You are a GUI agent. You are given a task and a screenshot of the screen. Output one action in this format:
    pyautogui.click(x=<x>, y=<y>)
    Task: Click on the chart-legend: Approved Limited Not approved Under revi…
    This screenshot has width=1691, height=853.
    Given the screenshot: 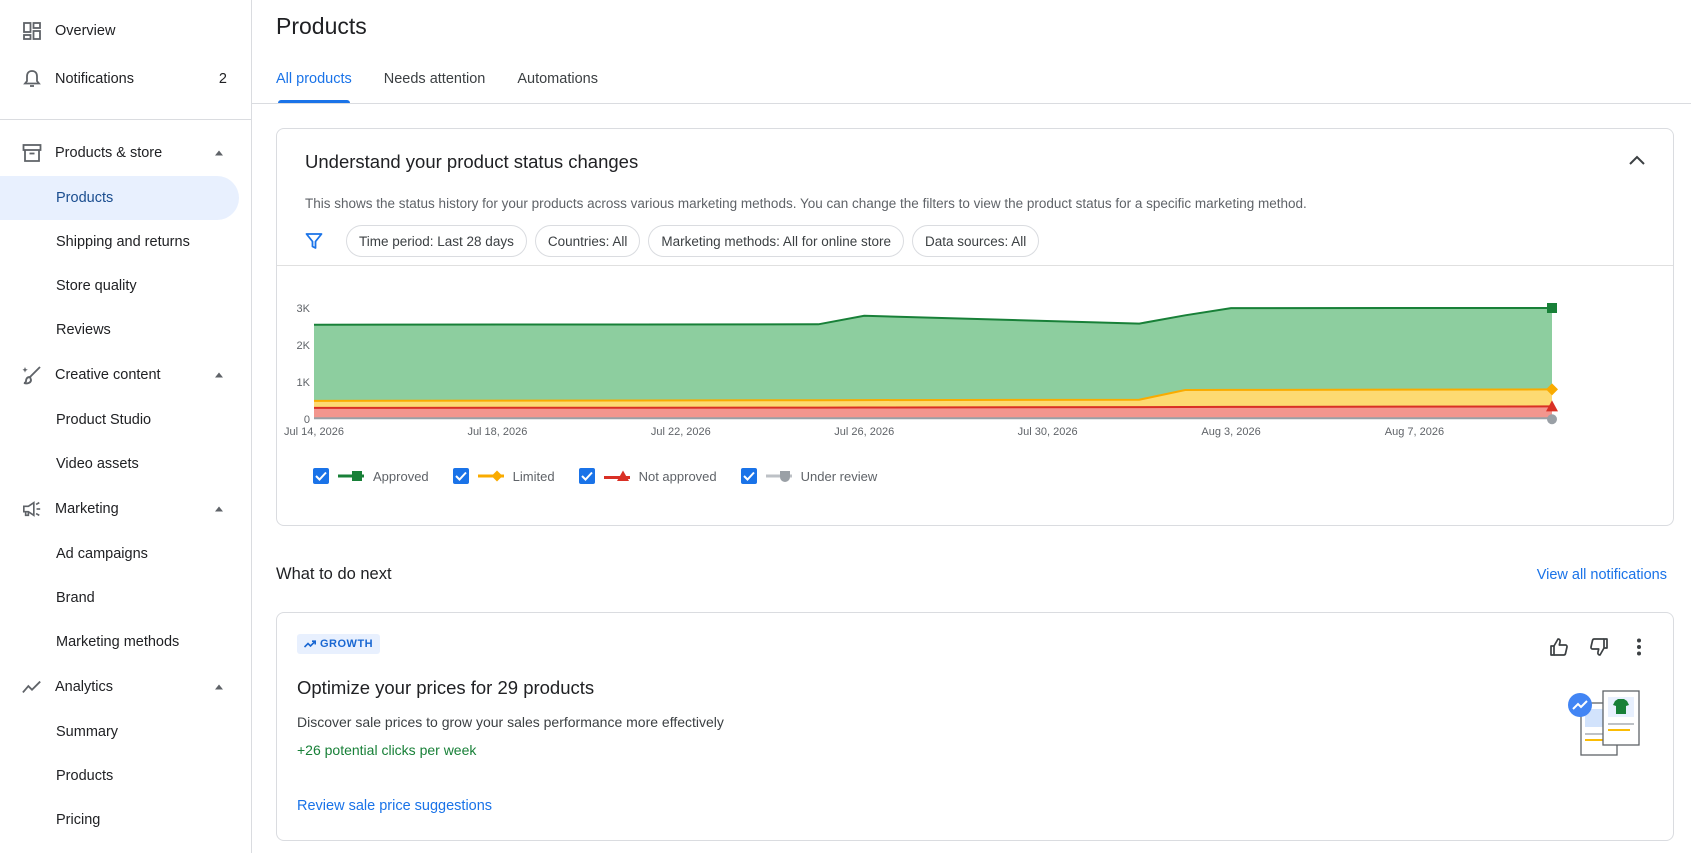 What is the action you would take?
    pyautogui.click(x=607, y=476)
    